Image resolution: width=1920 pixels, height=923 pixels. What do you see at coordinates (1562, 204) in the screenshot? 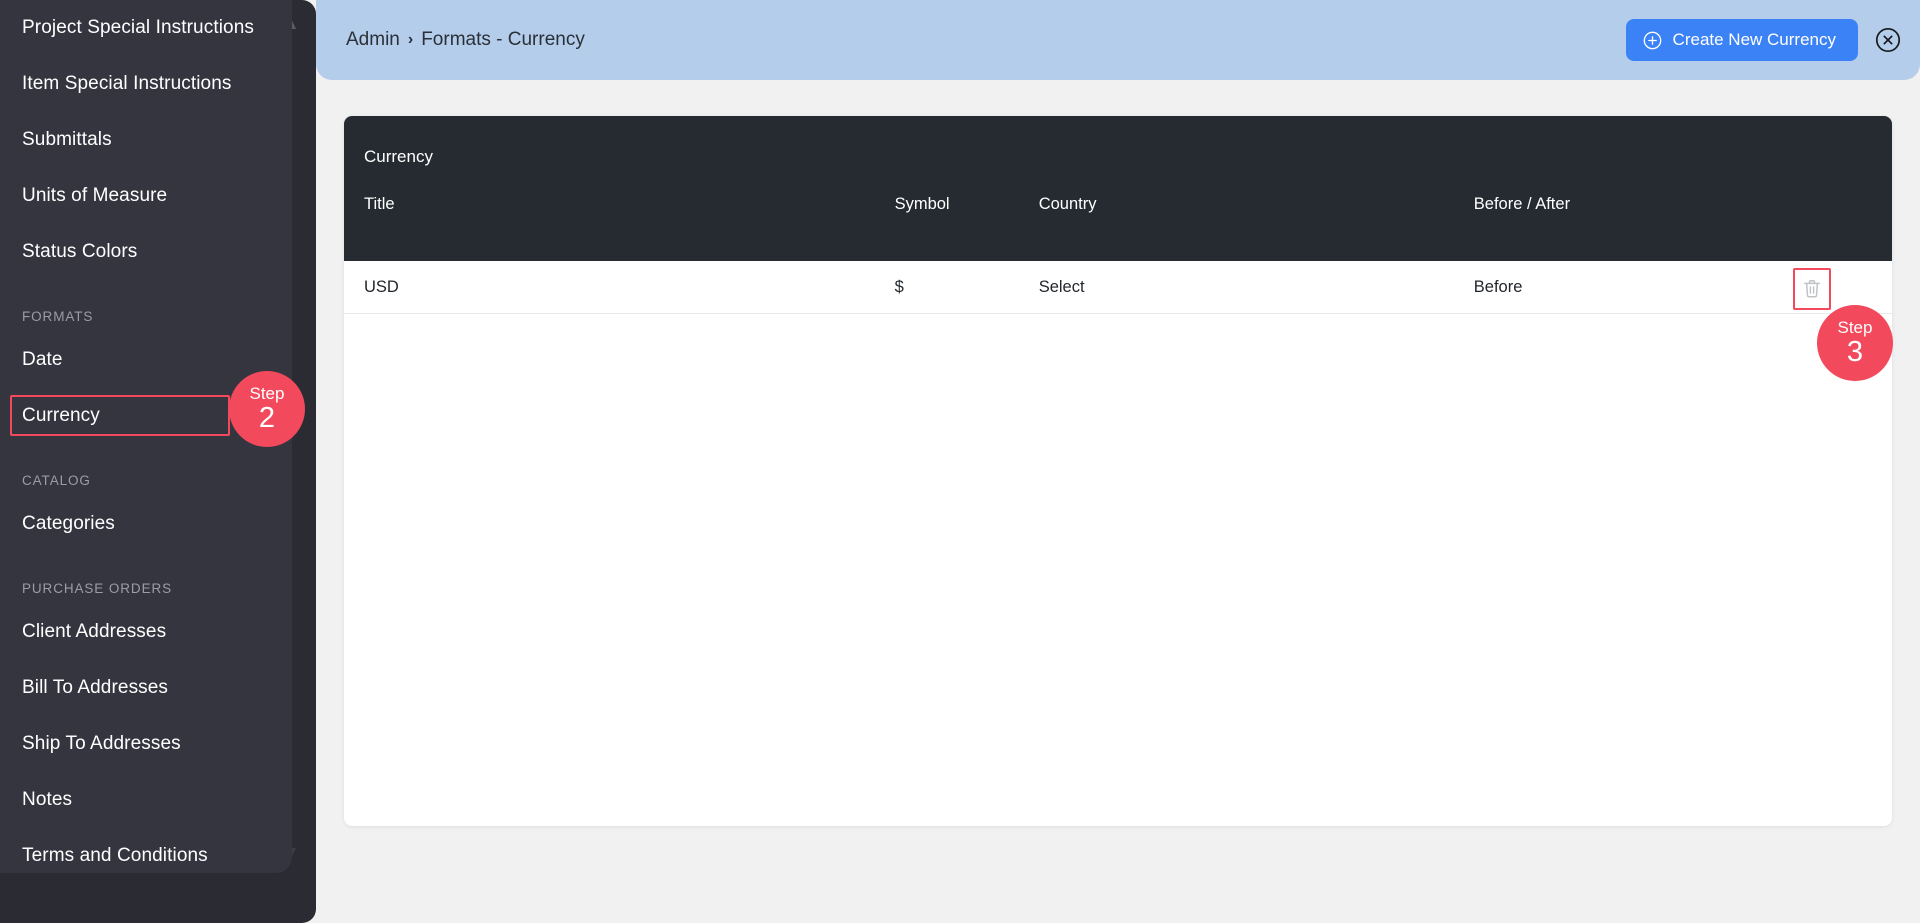
I see `column-header-before-after: Before / After` at bounding box center [1562, 204].